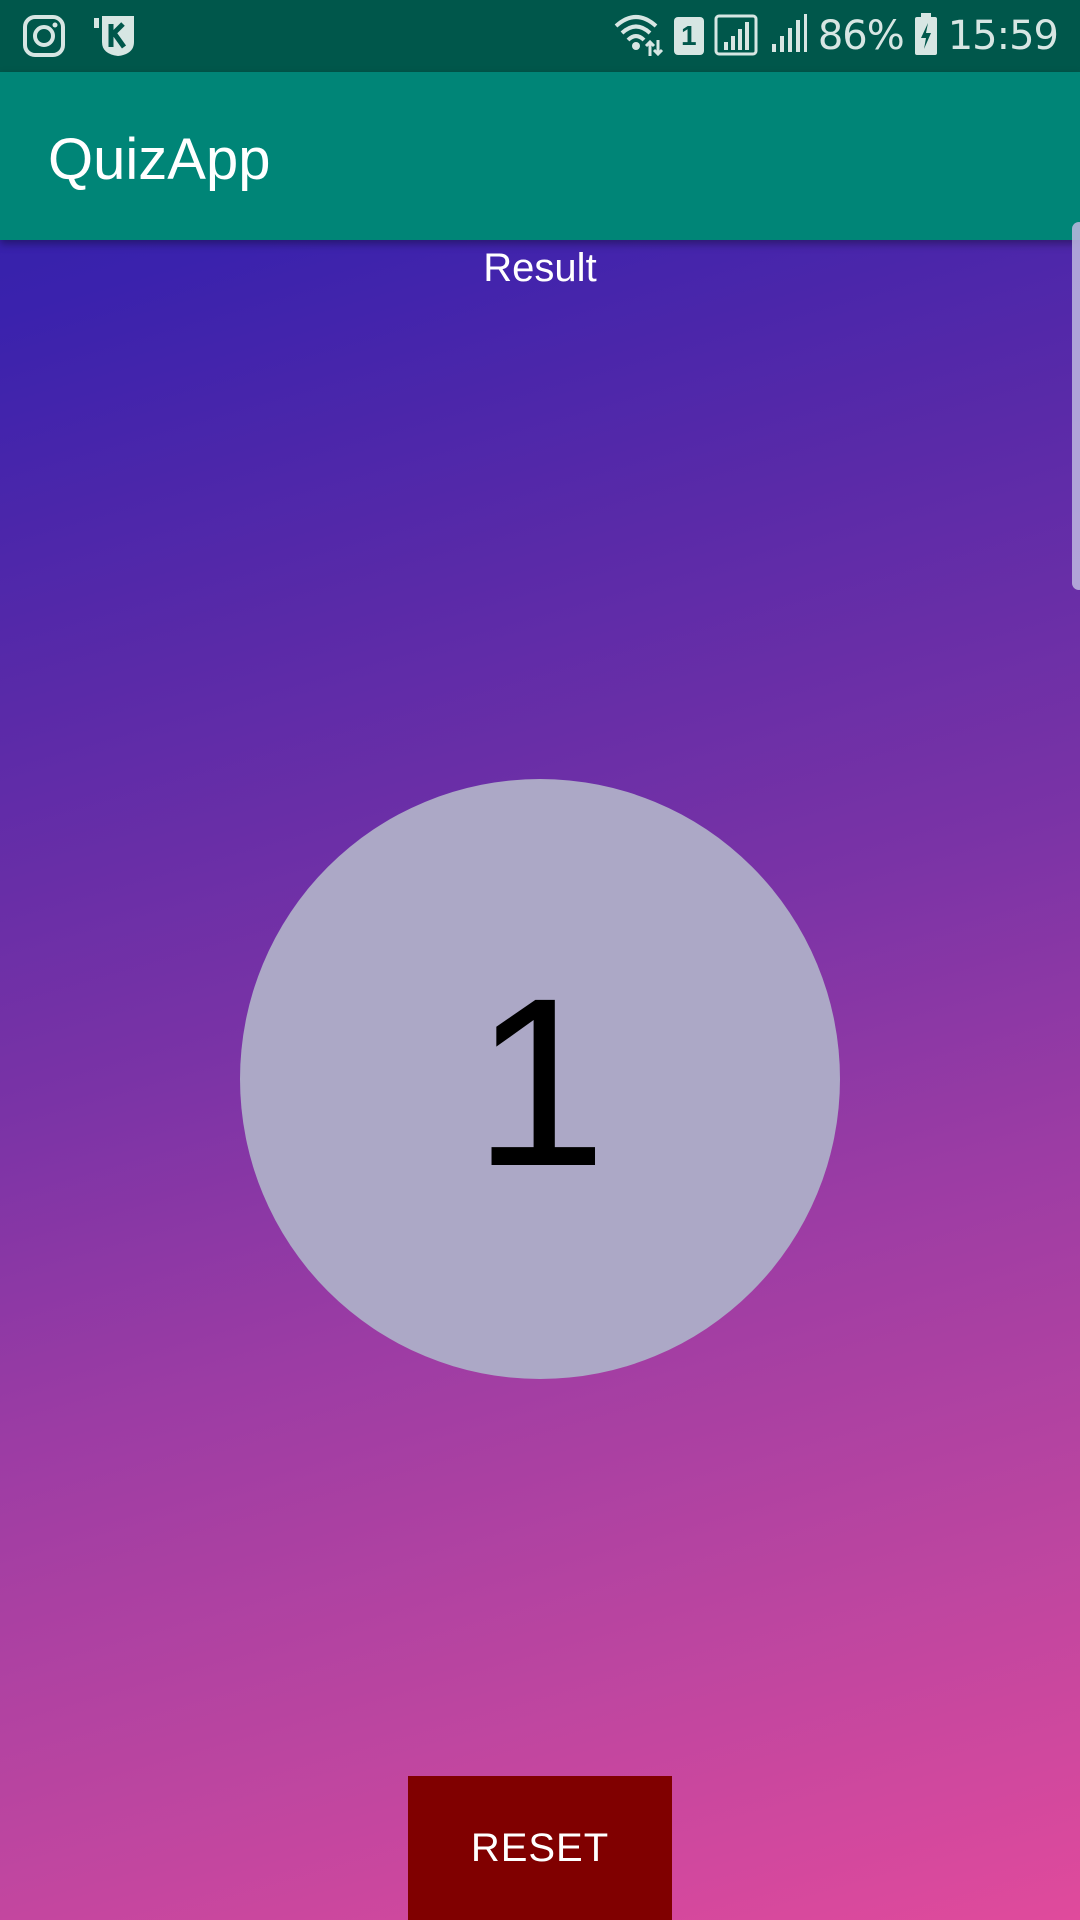  Describe the element at coordinates (688, 36) in the screenshot. I see `sim-1-icon: 1` at that location.